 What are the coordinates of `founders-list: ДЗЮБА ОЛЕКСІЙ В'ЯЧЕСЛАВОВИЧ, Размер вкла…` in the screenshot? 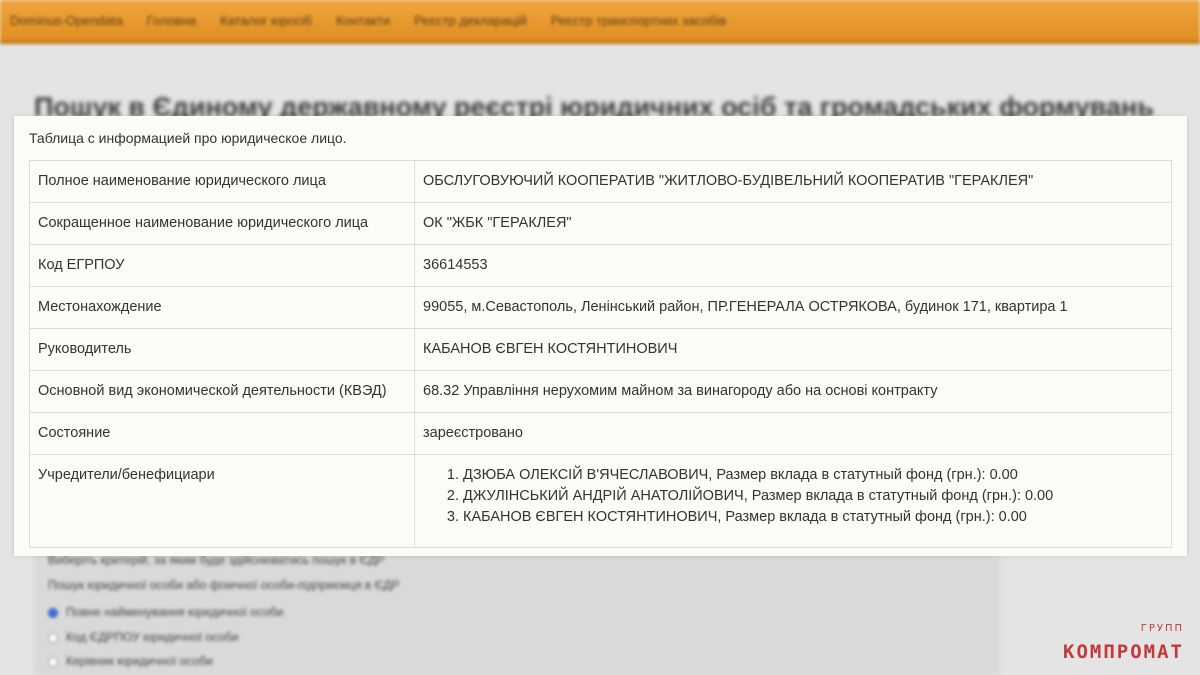 It's located at (813, 496).